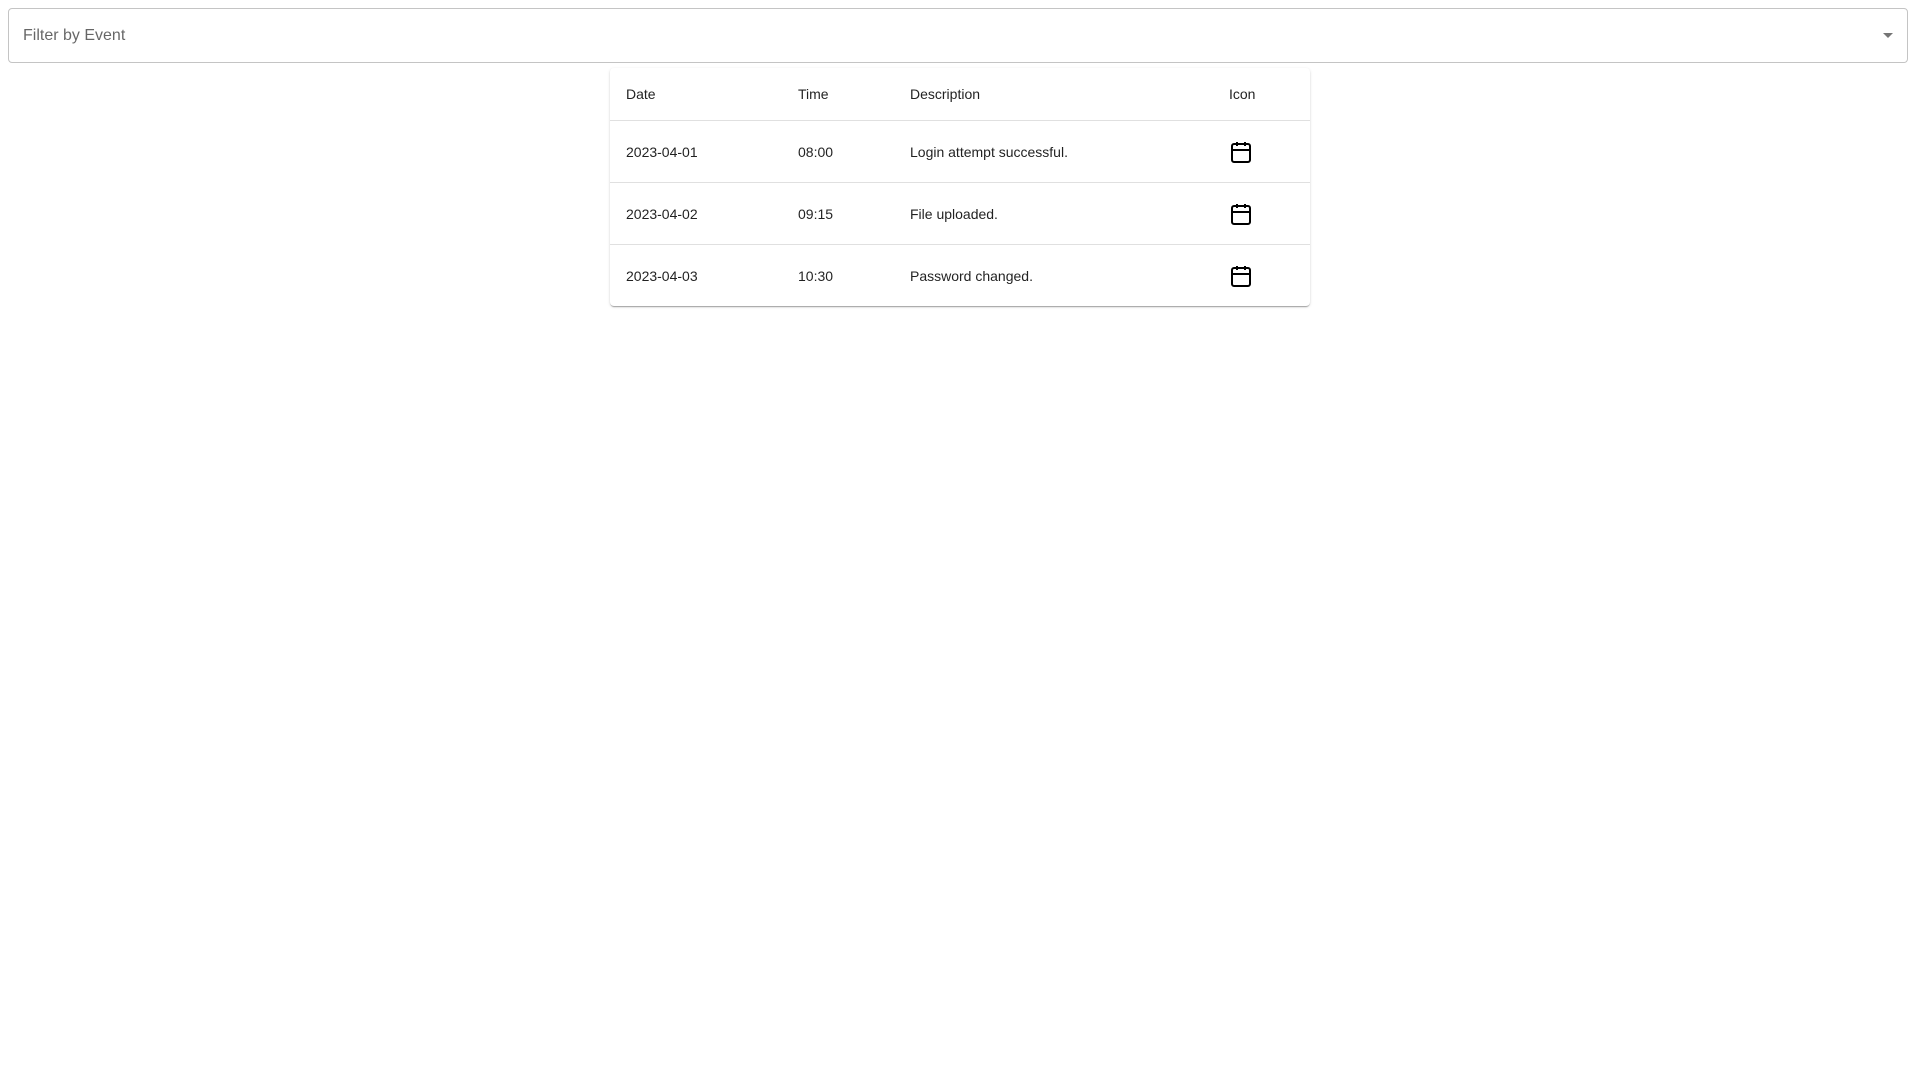  I want to click on filter-by-event-select: Filter by Event, so click(958, 35).